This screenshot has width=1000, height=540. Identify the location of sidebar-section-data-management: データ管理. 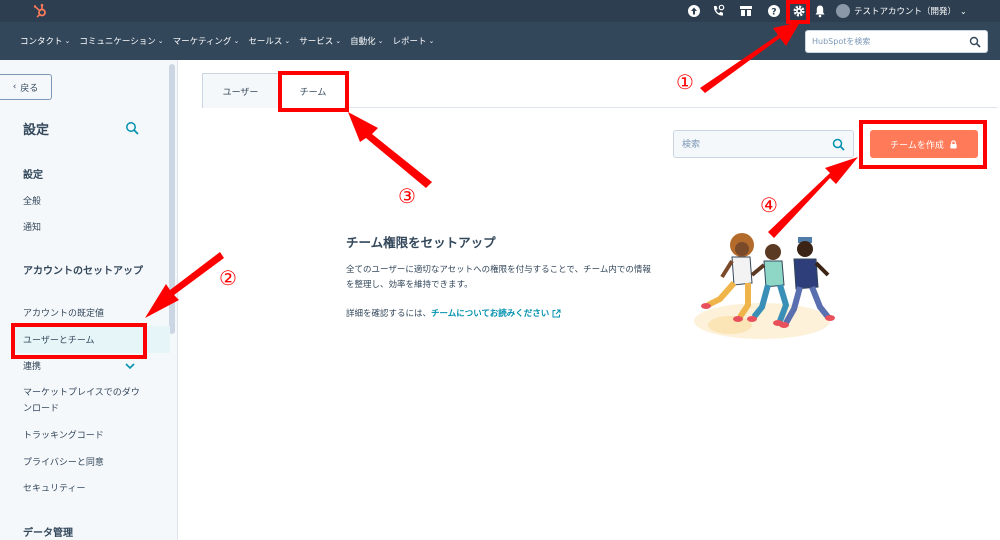
(48, 533).